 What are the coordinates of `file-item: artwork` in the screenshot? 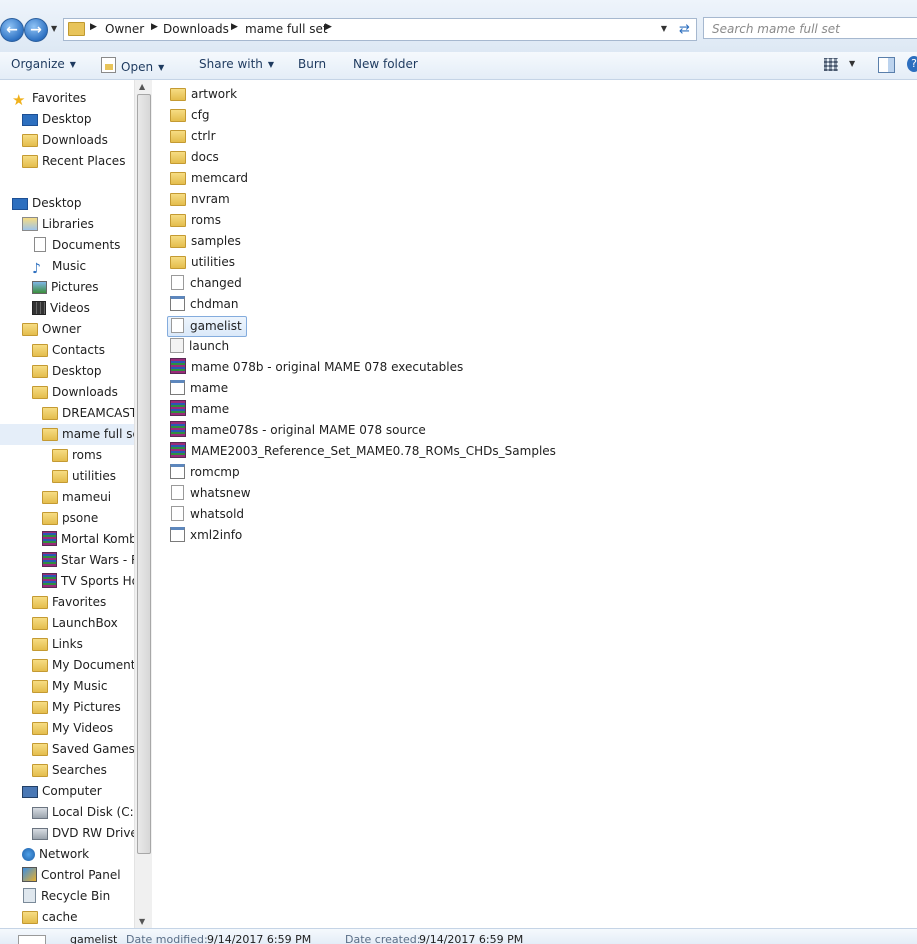 It's located at (204, 94).